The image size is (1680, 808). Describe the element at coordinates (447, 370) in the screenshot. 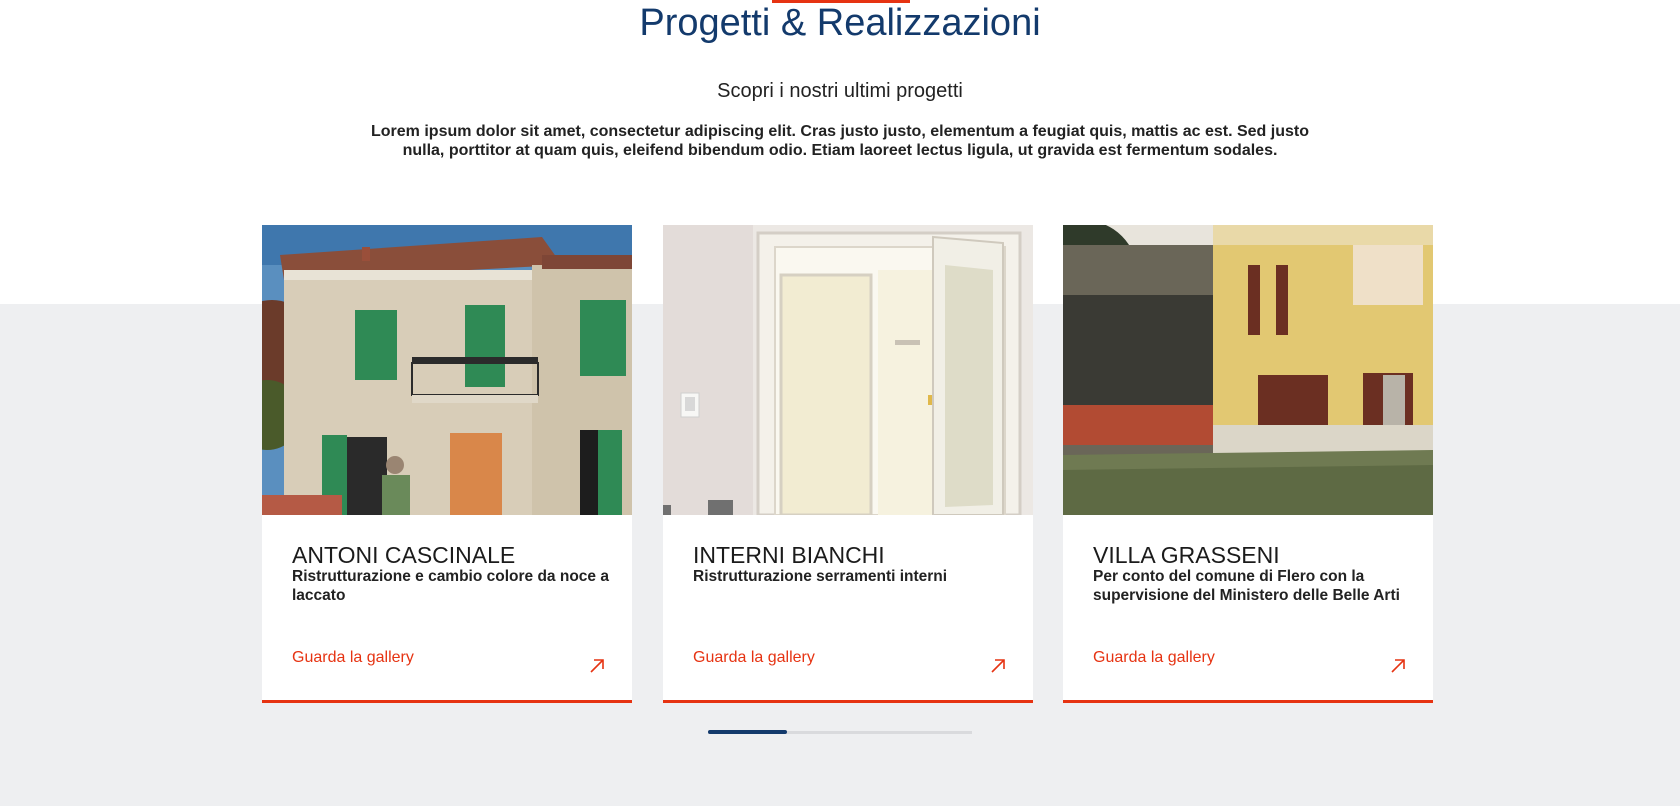

I see `card-photo-stone-house` at that location.